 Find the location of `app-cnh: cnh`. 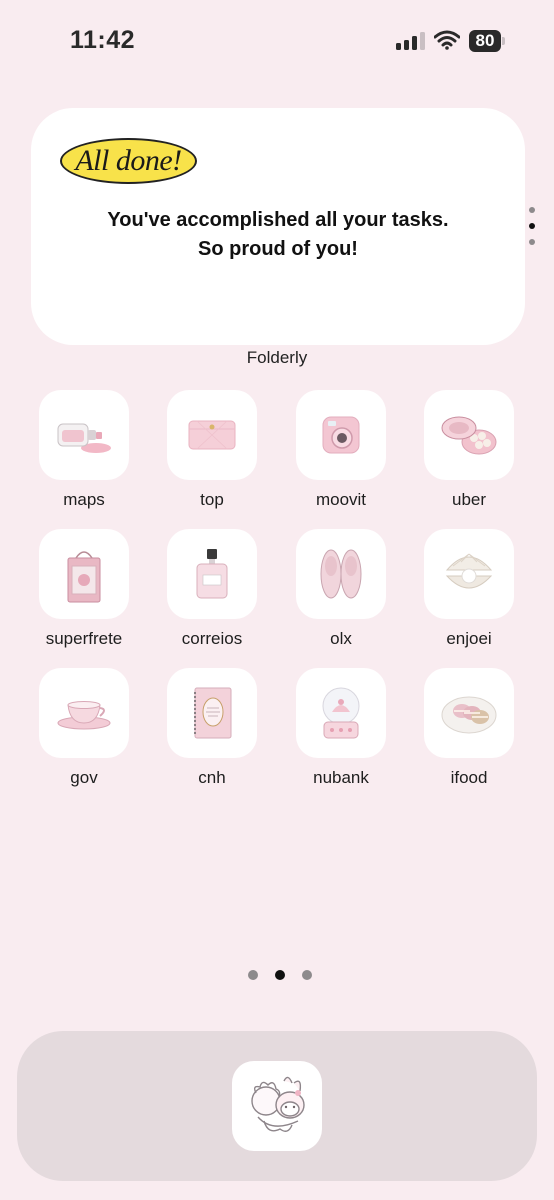

app-cnh: cnh is located at coordinates (212, 728).